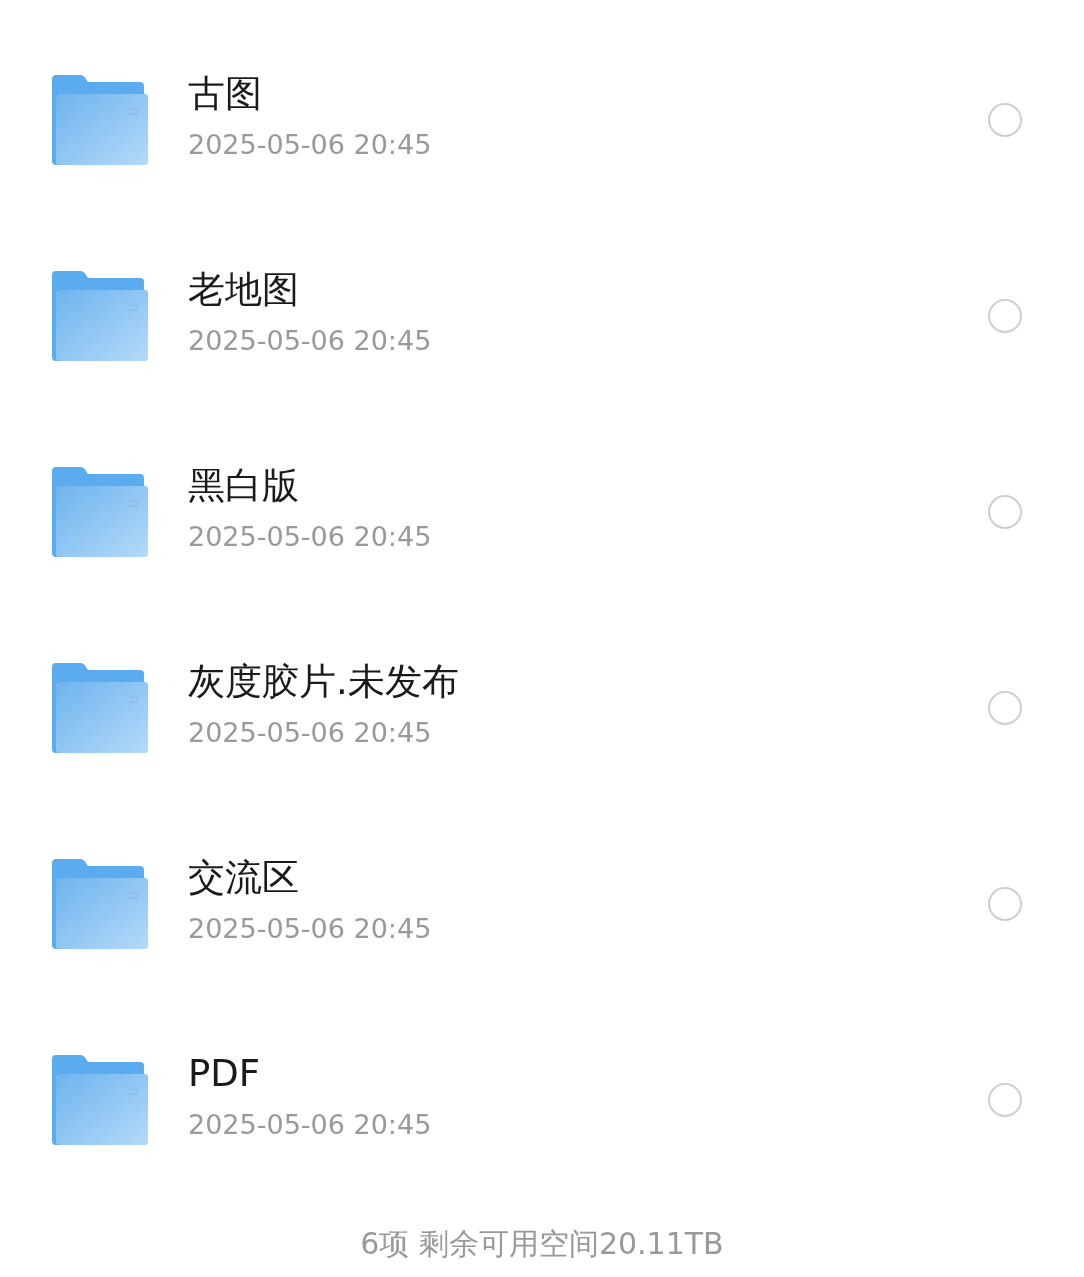 The image size is (1084, 1277). I want to click on folder-name: 灰度胶片.未发布, so click(323, 682).